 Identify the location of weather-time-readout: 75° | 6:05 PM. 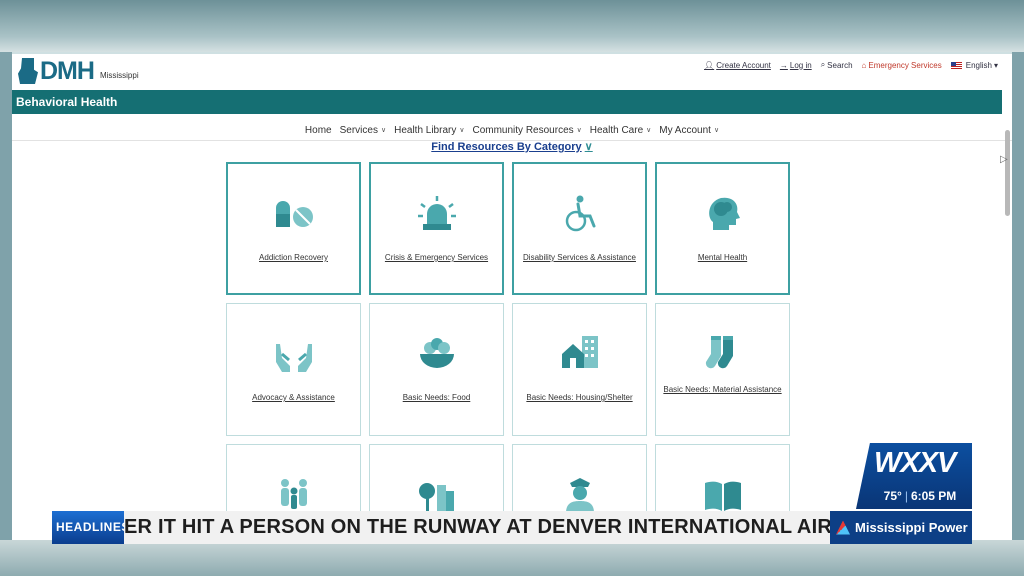
(920, 496).